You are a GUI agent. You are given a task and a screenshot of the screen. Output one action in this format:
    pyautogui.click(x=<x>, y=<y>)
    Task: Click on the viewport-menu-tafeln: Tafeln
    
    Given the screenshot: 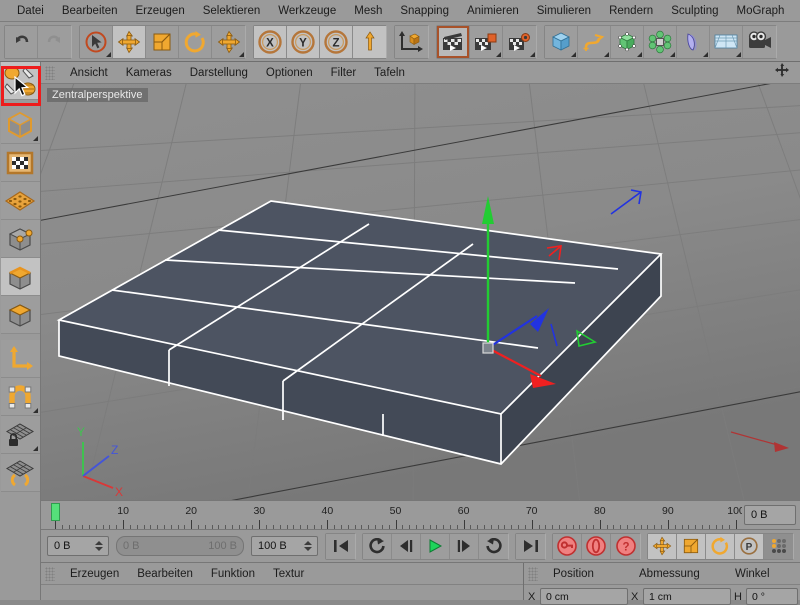 What is the action you would take?
    pyautogui.click(x=389, y=73)
    